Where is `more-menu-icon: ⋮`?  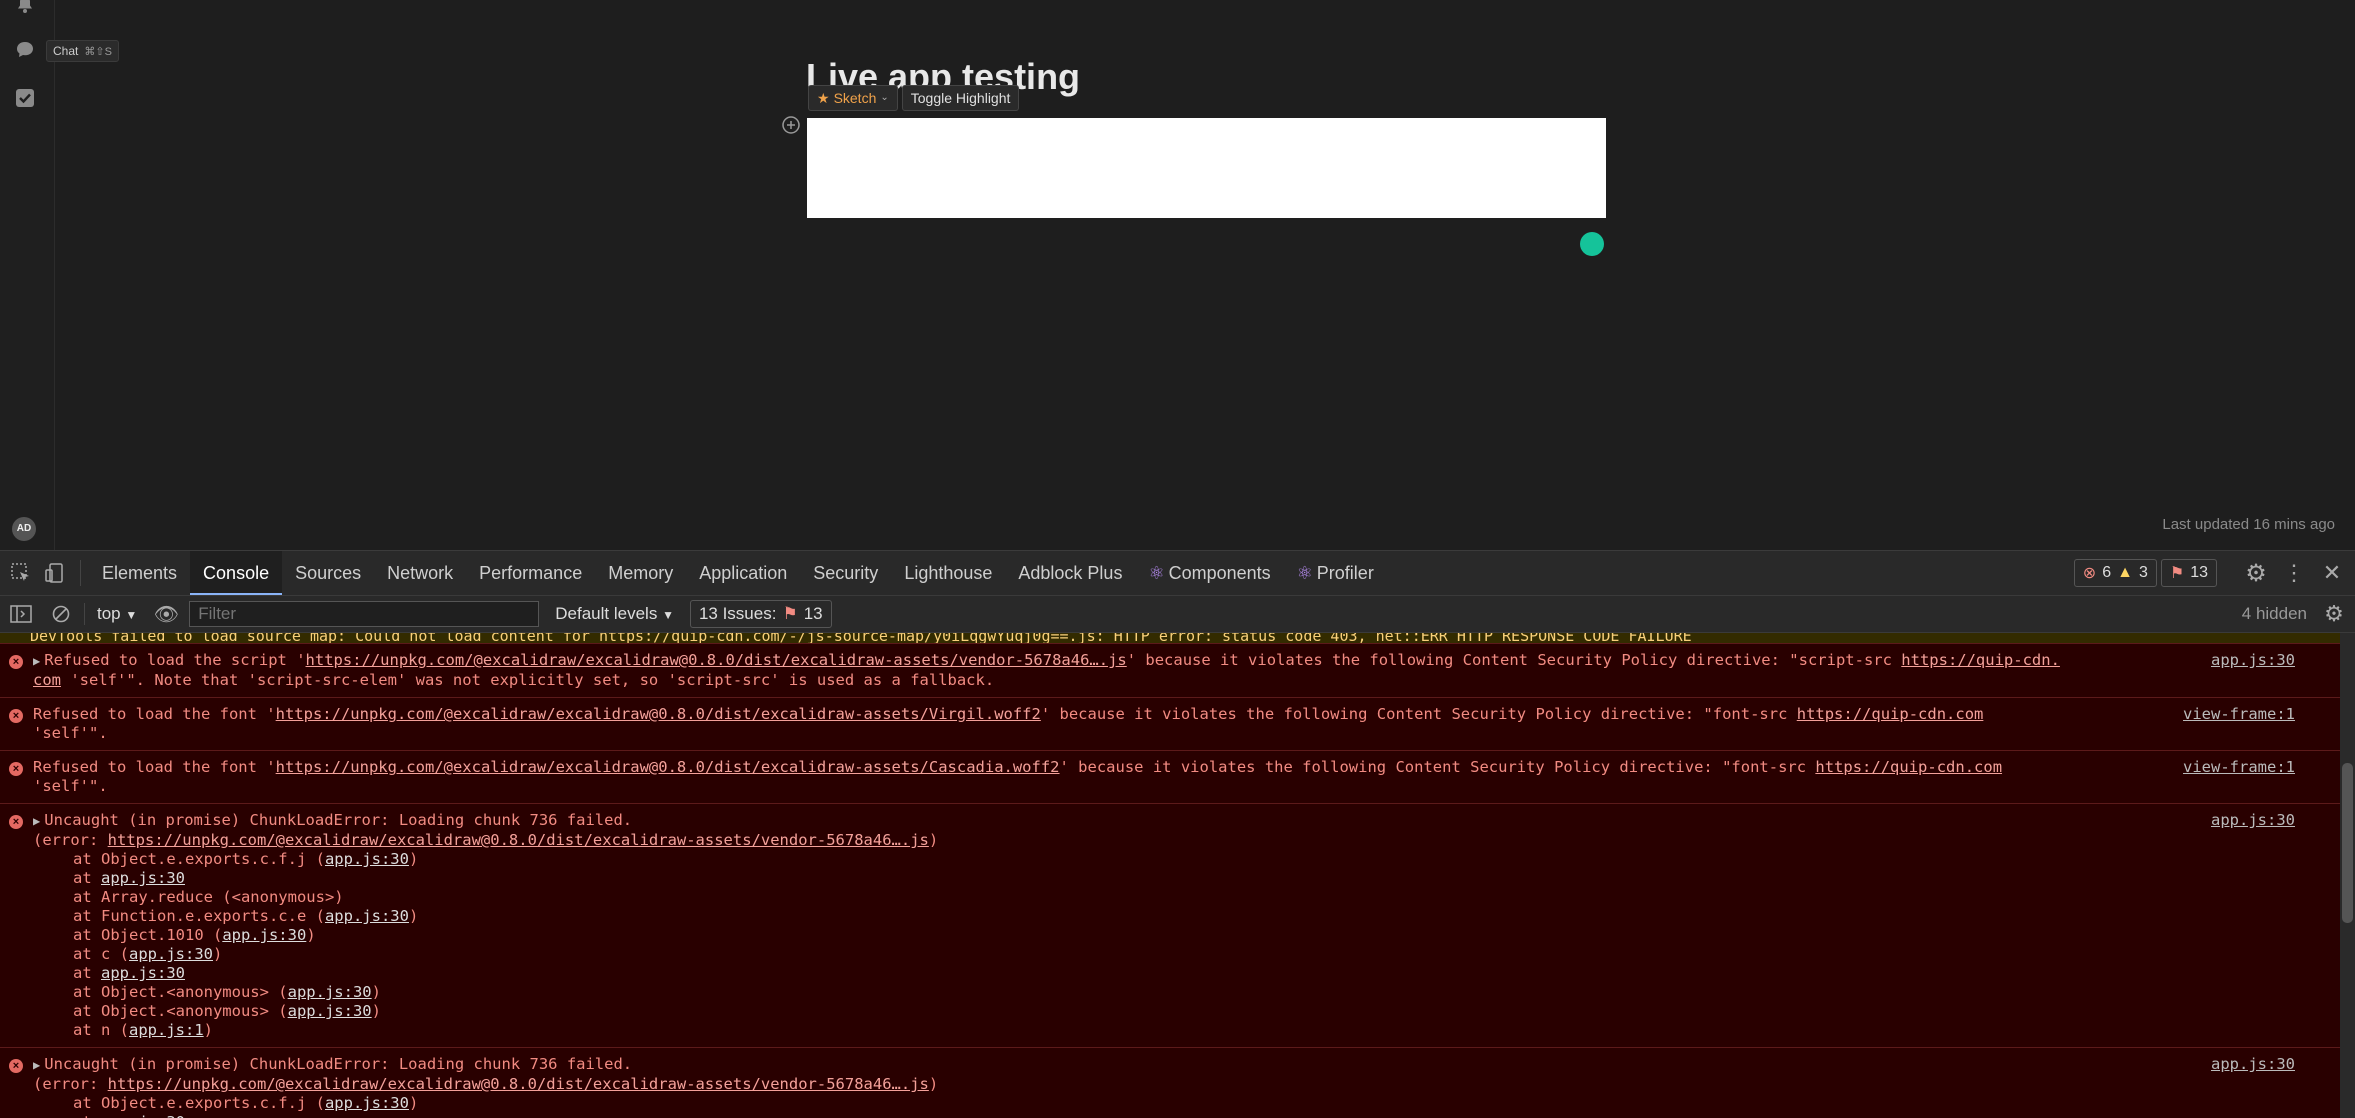 more-menu-icon: ⋮ is located at coordinates (2294, 573).